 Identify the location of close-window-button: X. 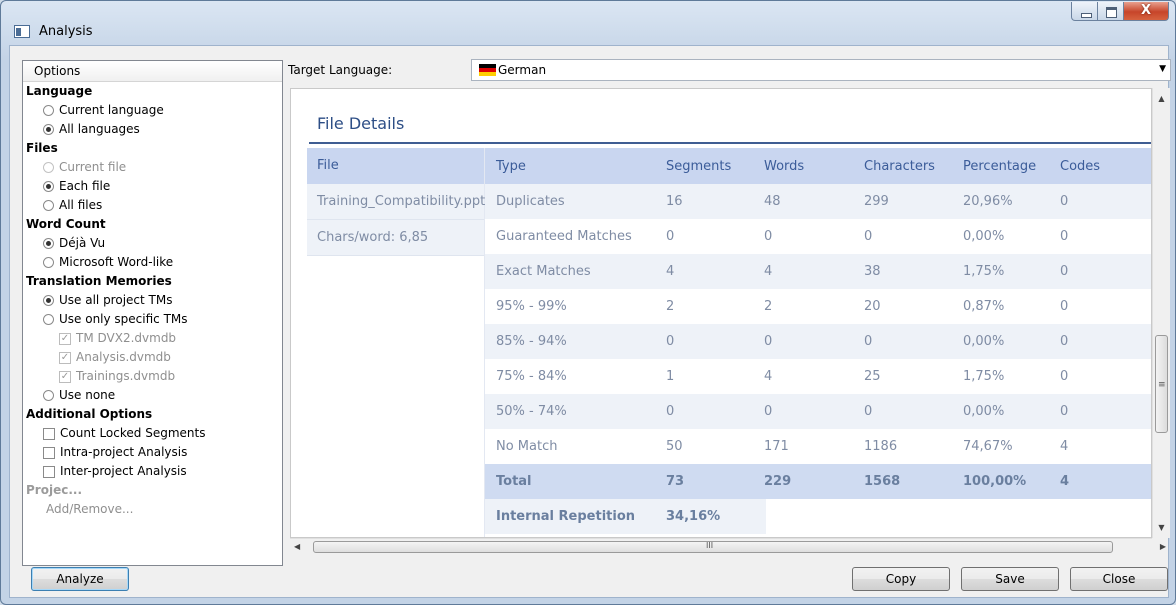
(1146, 11).